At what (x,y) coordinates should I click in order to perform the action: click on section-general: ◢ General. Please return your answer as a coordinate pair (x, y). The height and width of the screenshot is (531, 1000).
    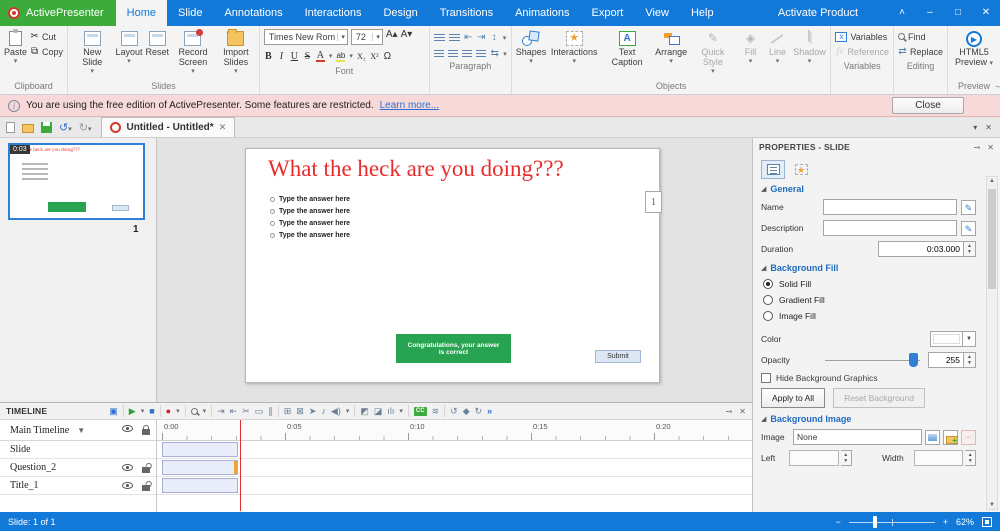
    Looking at the image, I should click on (868, 189).